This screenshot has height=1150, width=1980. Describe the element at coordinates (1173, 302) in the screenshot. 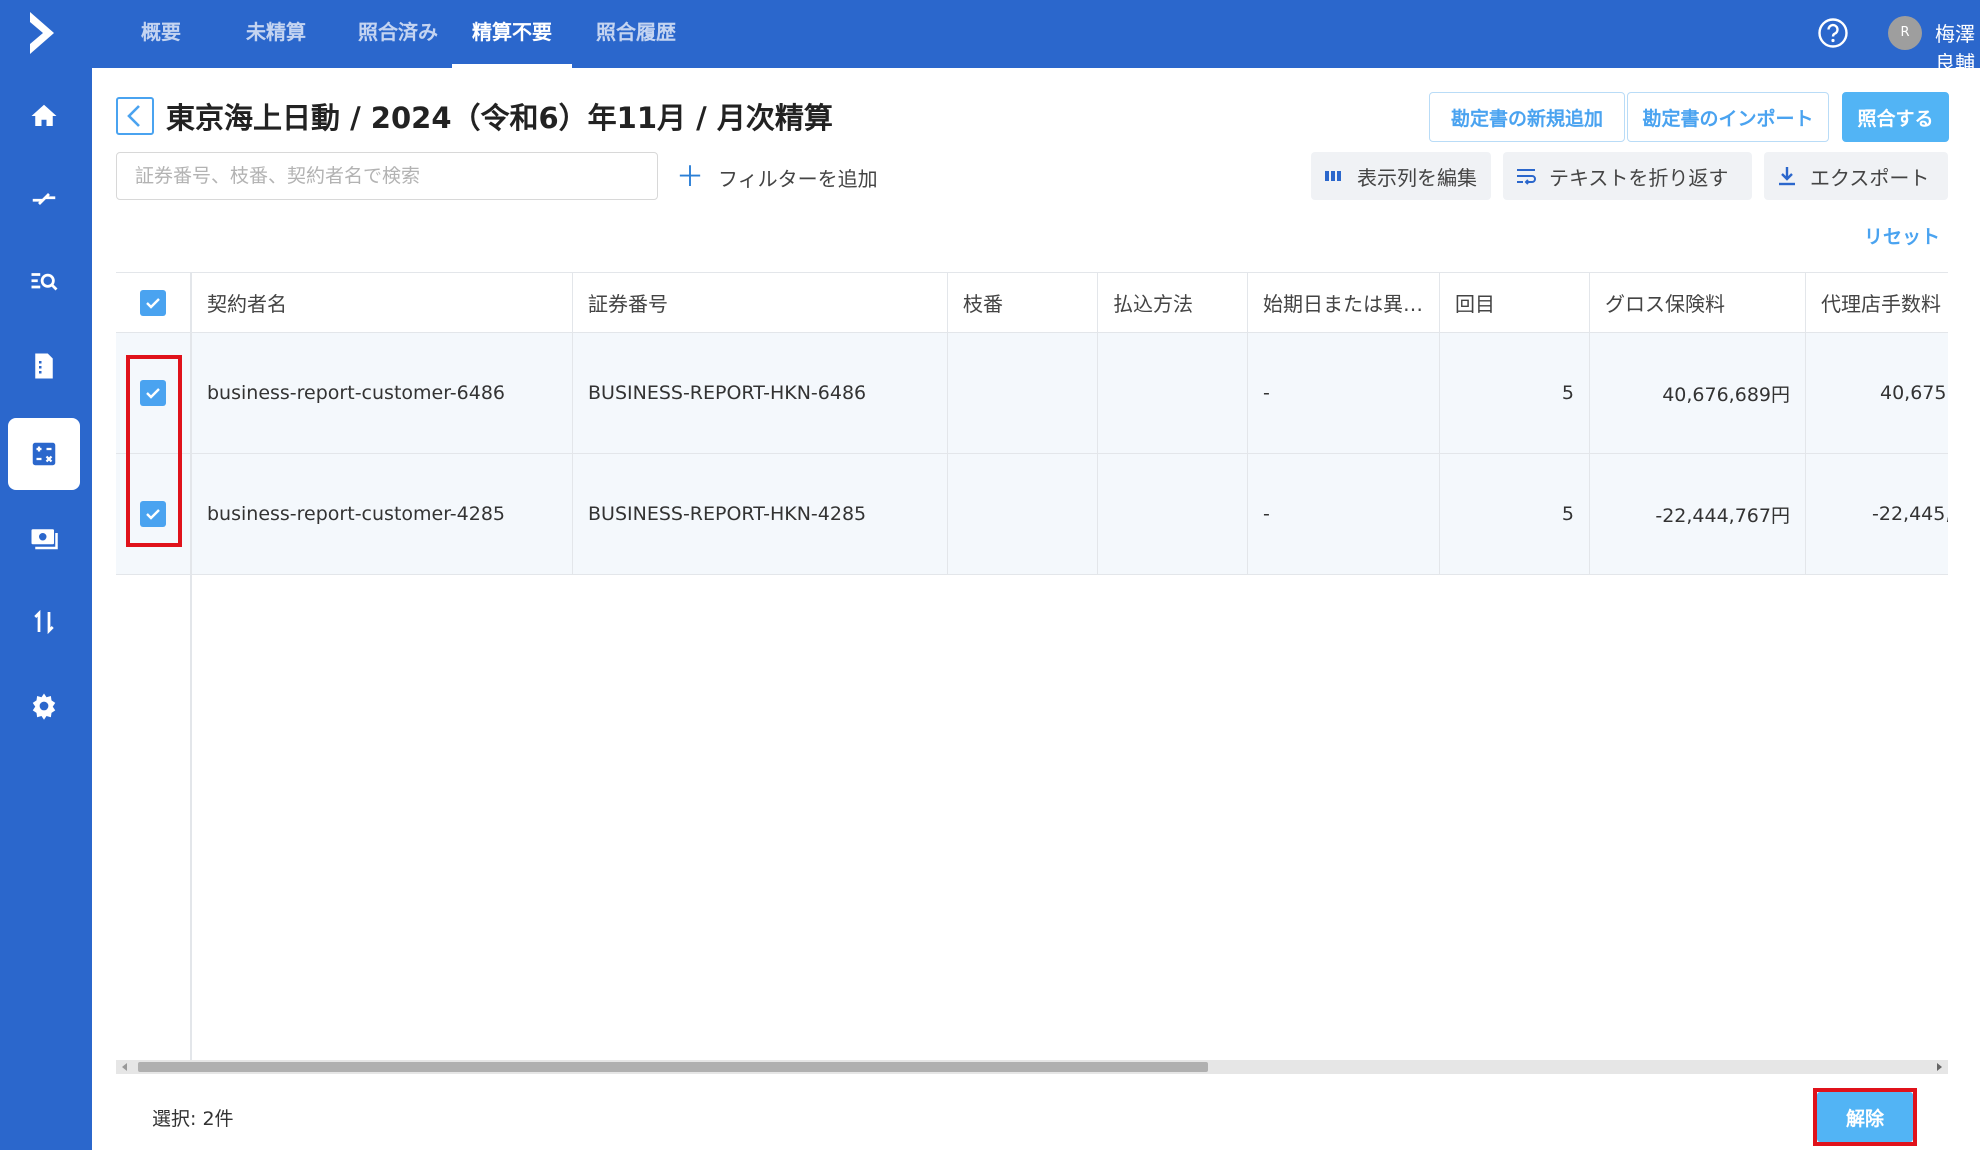

I see `column-header: 払込方法` at that location.